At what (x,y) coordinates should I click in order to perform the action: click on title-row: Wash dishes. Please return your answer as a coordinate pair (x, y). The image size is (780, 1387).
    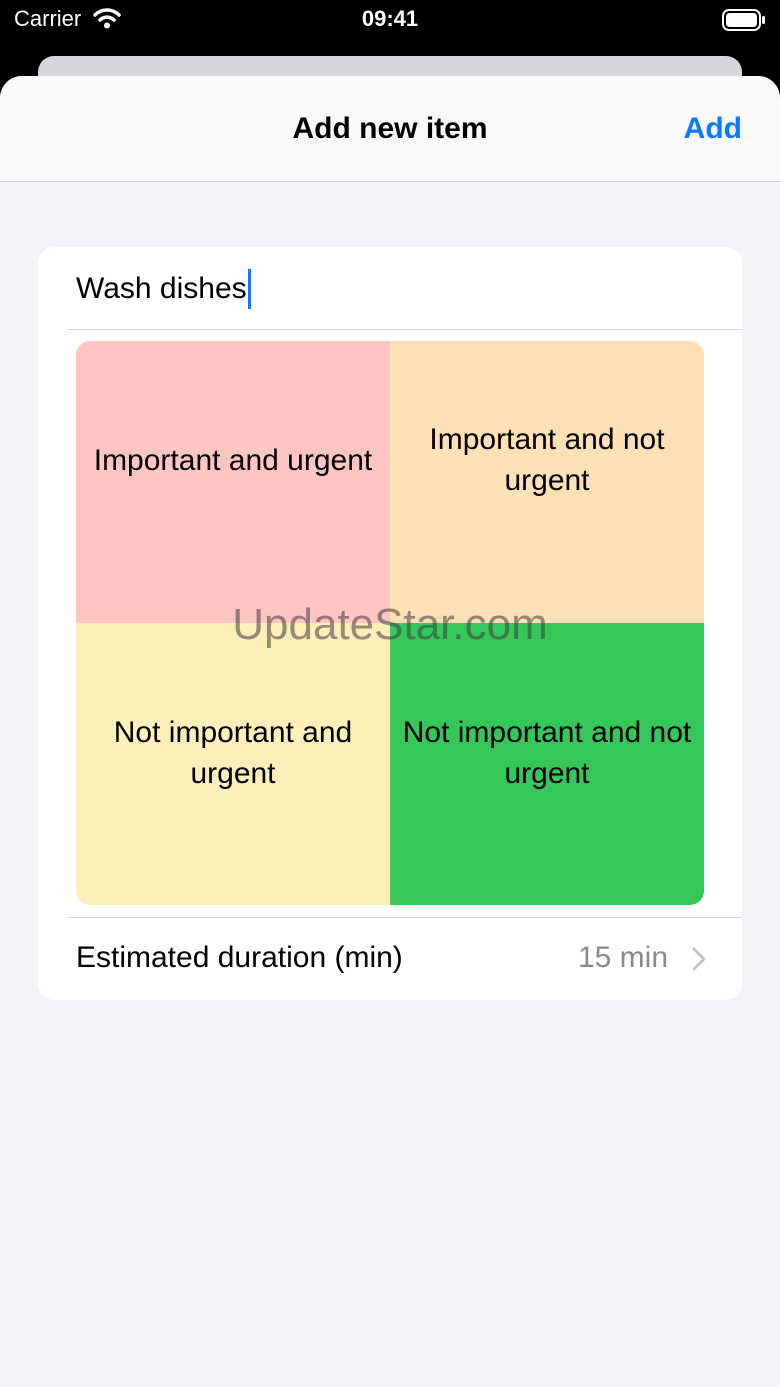
    Looking at the image, I should click on (390, 288).